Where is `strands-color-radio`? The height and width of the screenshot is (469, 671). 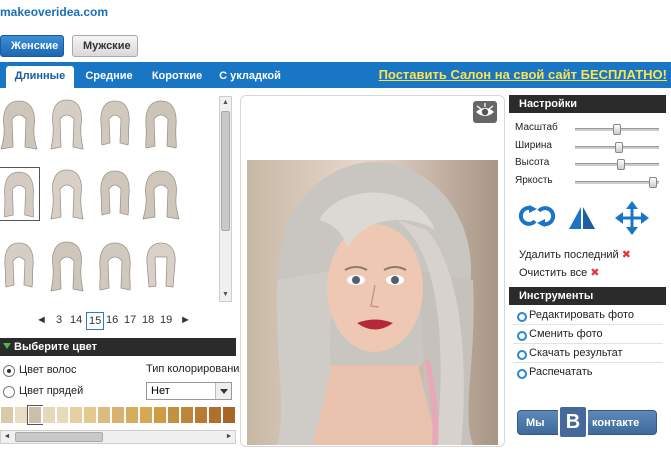
strands-color-radio is located at coordinates (9, 392).